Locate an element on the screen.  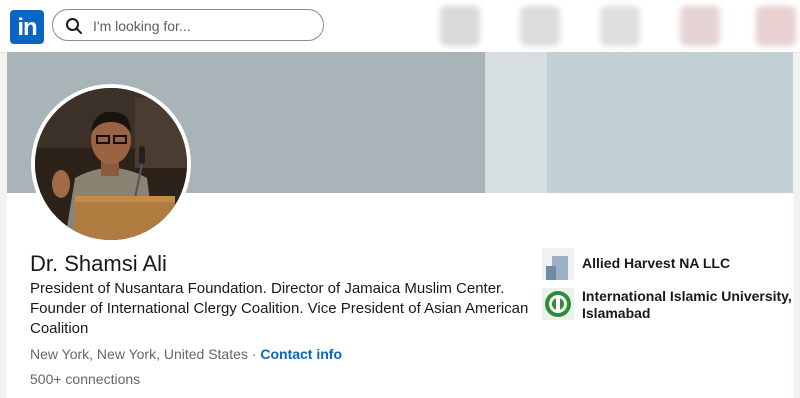
nav-jobs-icon is located at coordinates (620, 26).